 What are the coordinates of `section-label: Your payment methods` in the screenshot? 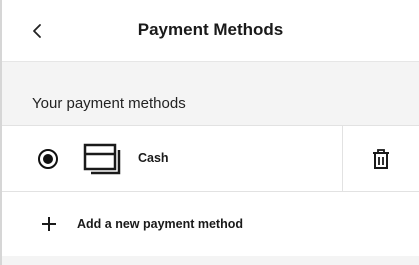 It's located at (109, 103).